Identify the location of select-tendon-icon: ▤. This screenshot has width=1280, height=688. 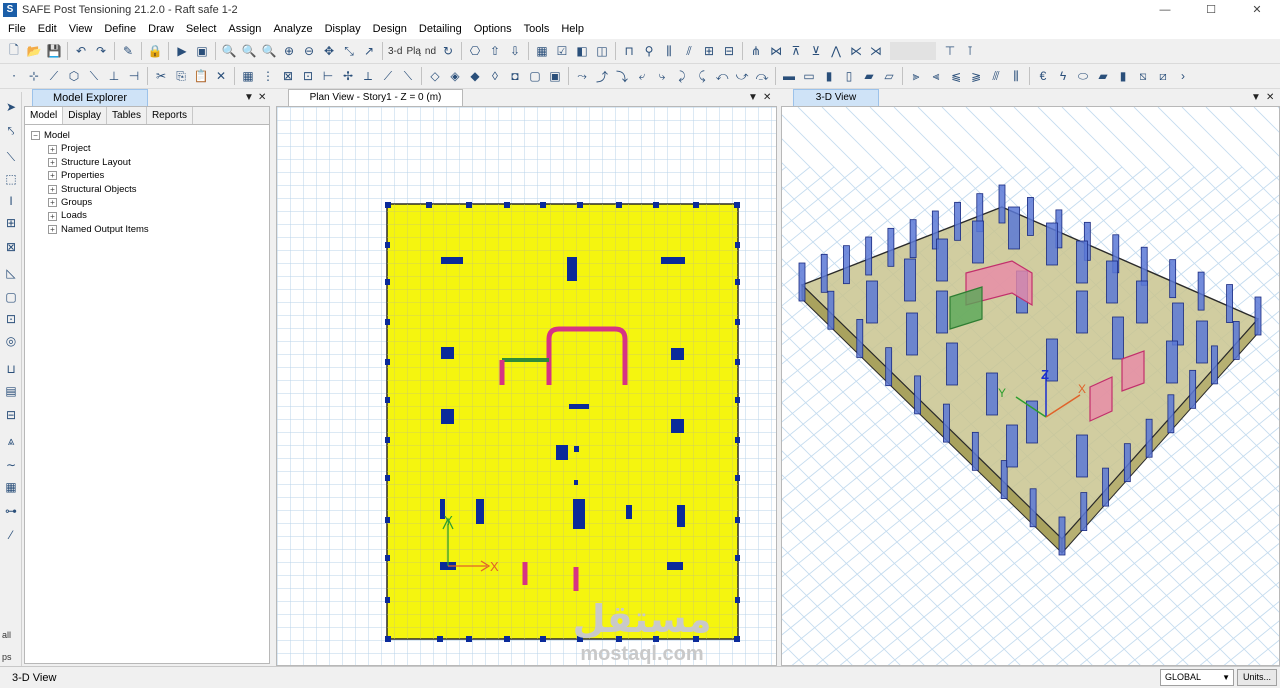
(11, 391).